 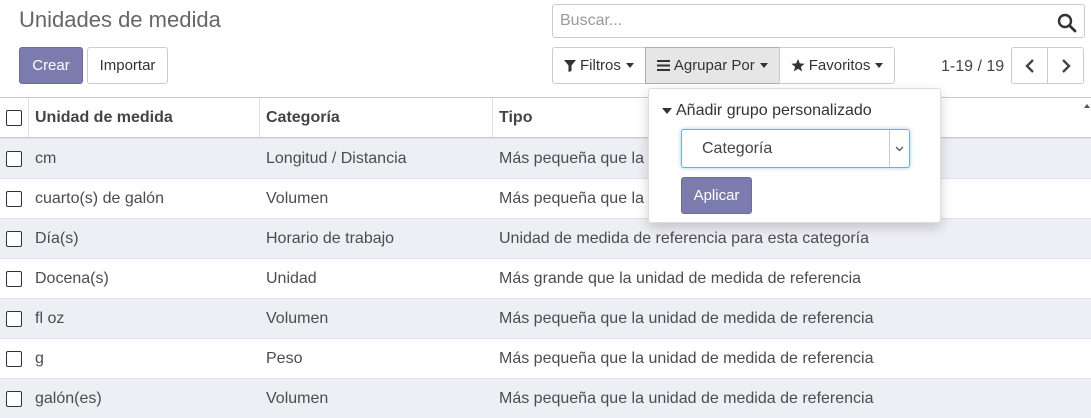 What do you see at coordinates (57, 238) in the screenshot?
I see `unit-name: Día(s)` at bounding box center [57, 238].